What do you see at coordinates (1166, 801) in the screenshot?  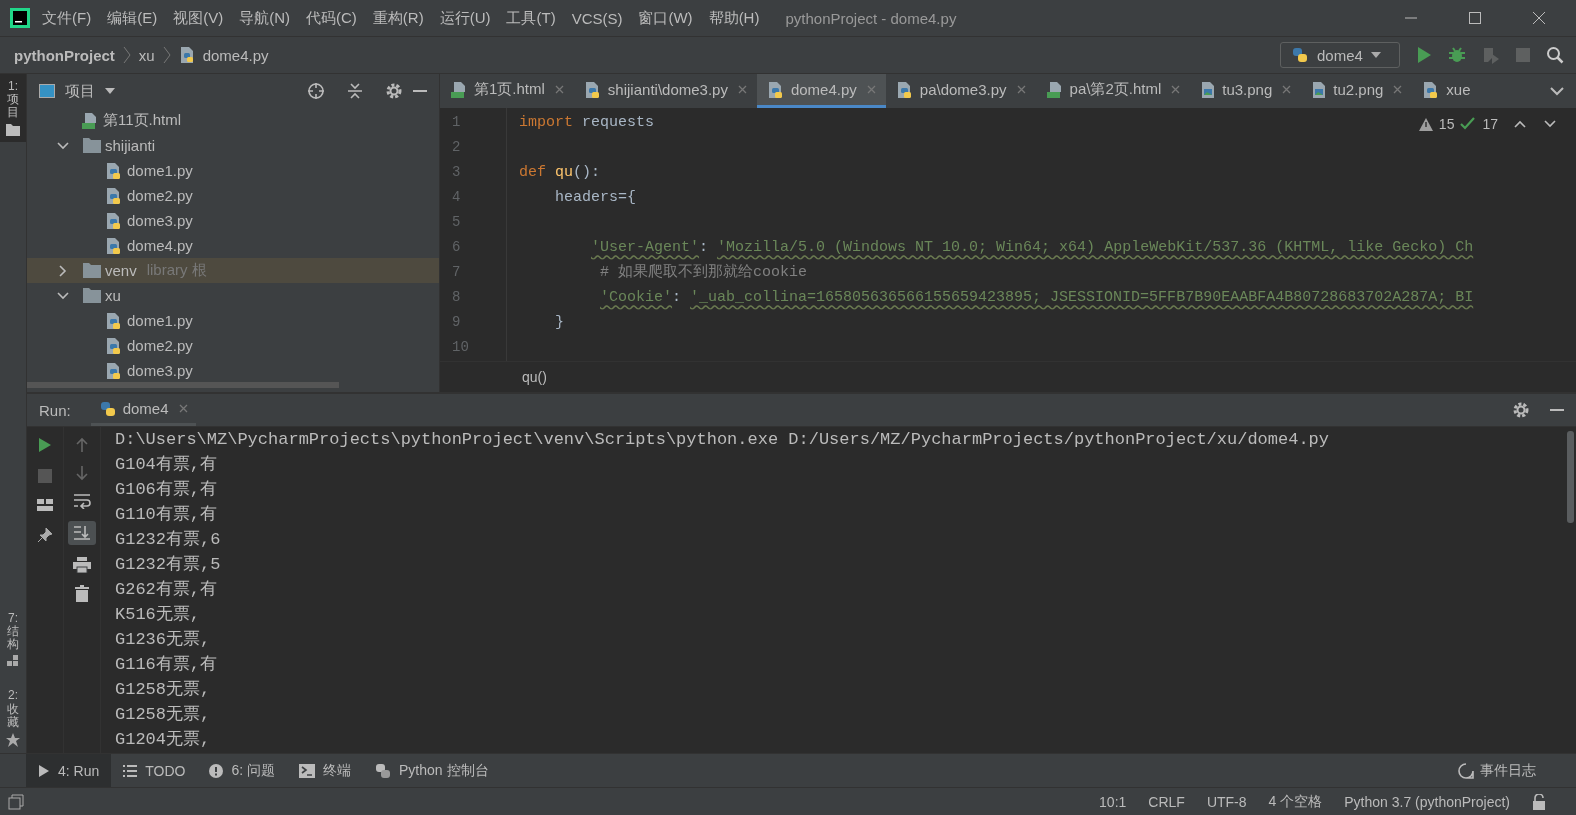 I see `status-item: CRLF` at bounding box center [1166, 801].